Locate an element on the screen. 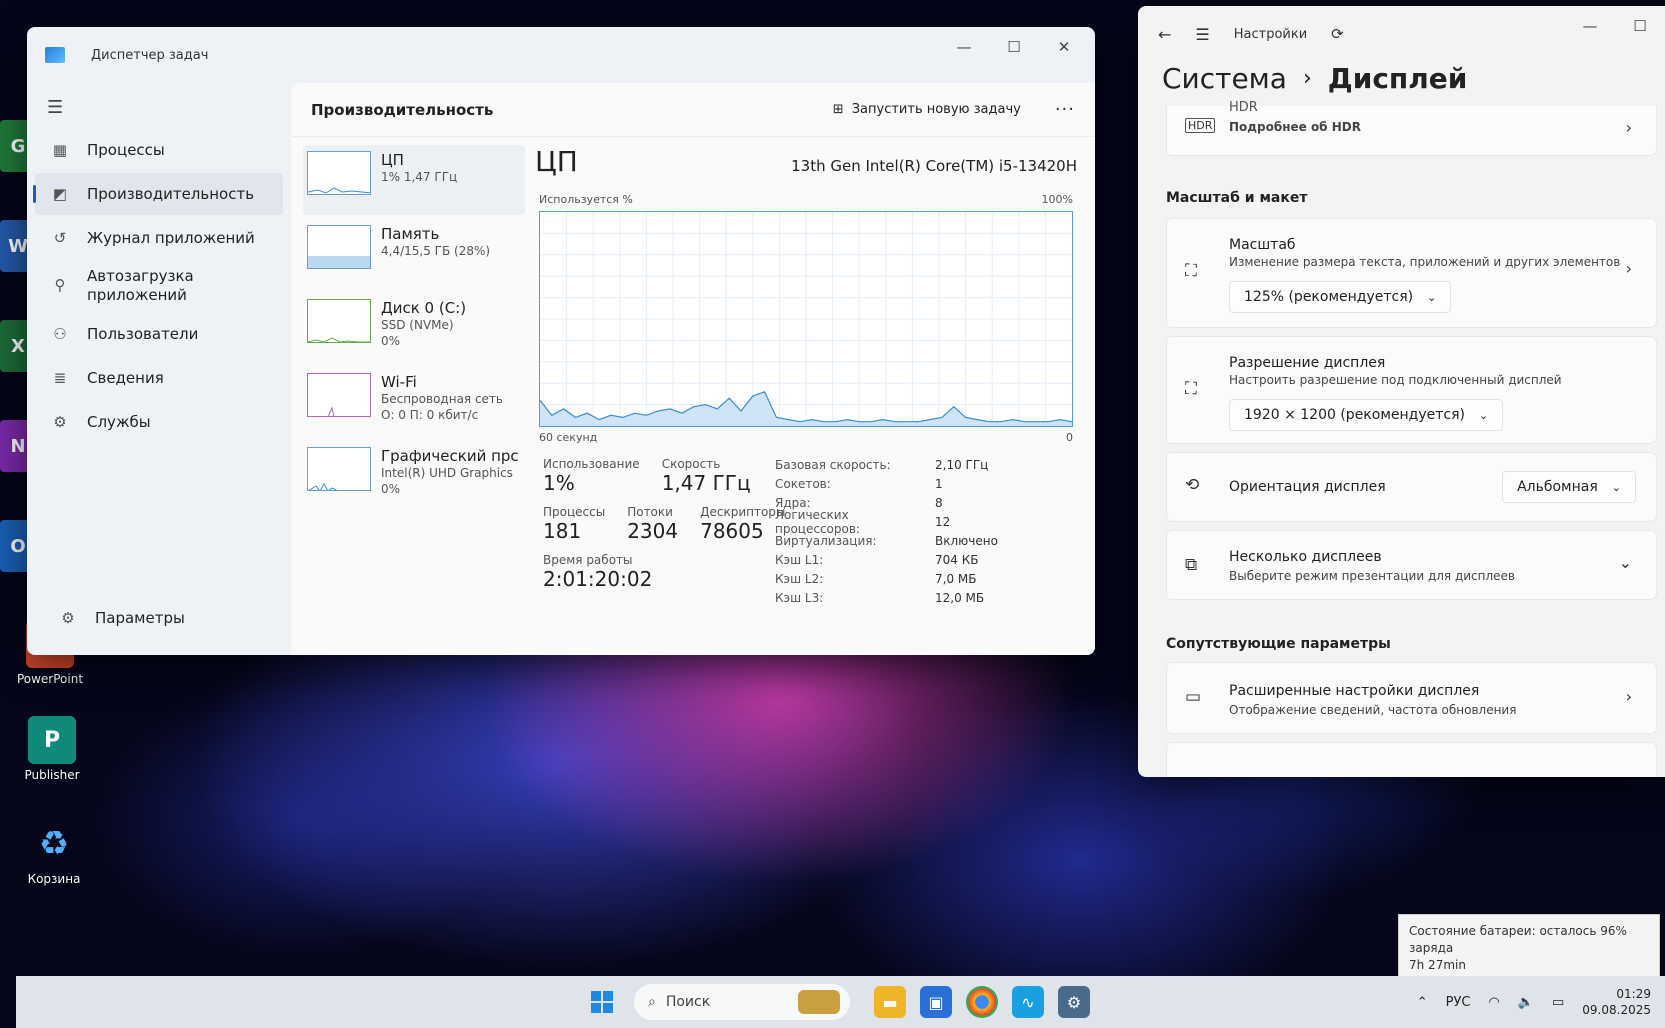 Image resolution: width=1665 pixels, height=1028 pixels. date: 09.08.2025 is located at coordinates (1616, 1010).